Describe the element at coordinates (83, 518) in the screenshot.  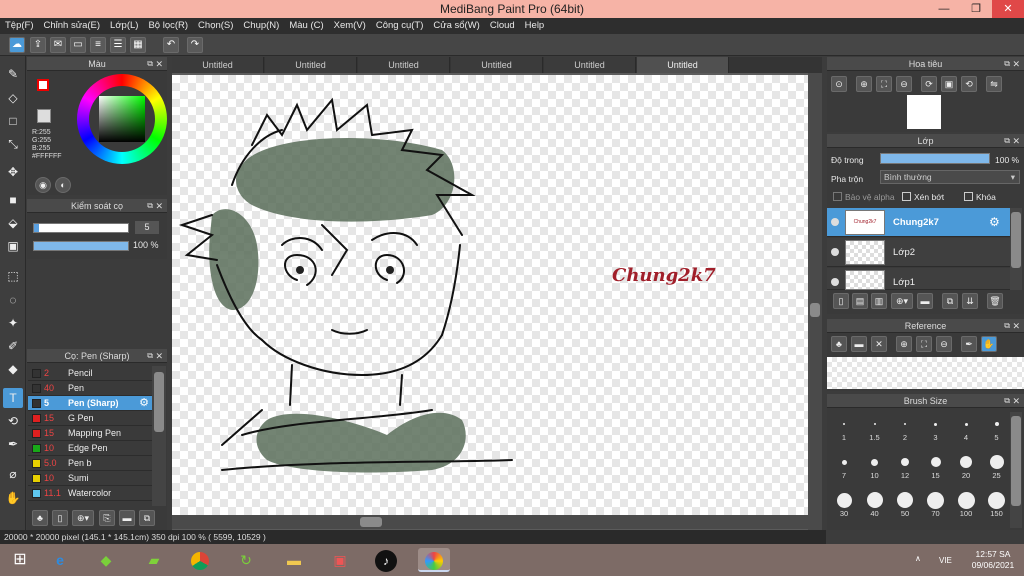
I see `add-brush-icon: ⊕▾` at that location.